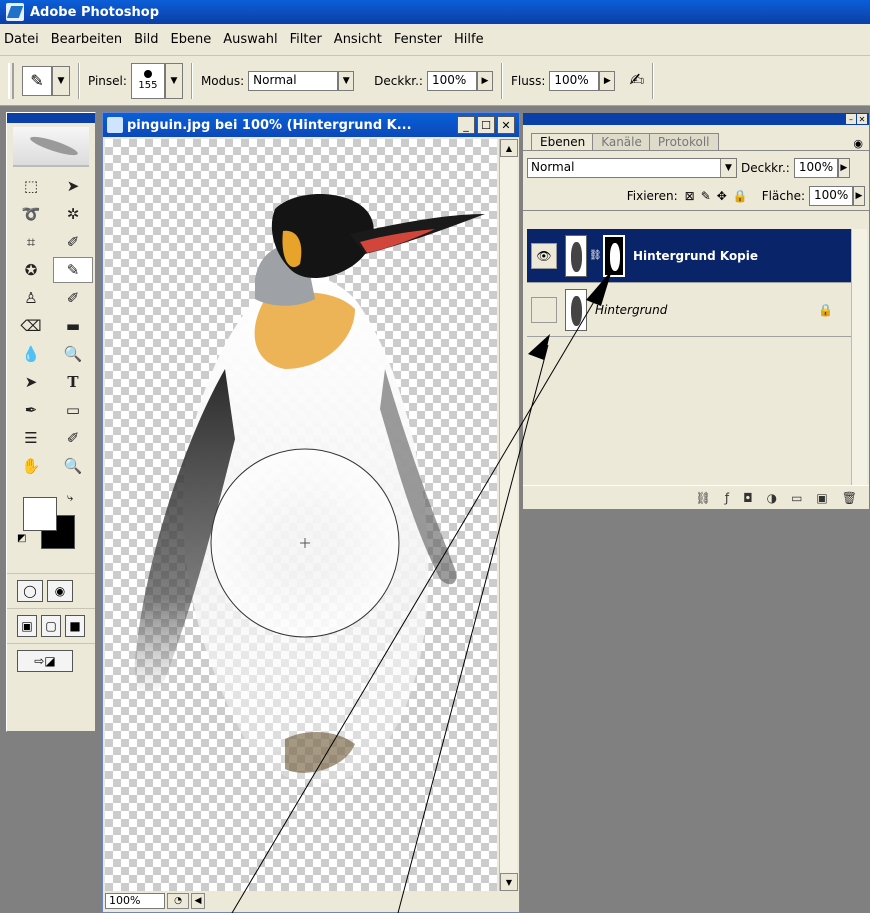 Image resolution: width=870 pixels, height=913 pixels. I want to click on mode-select: Normal, so click(293, 80).